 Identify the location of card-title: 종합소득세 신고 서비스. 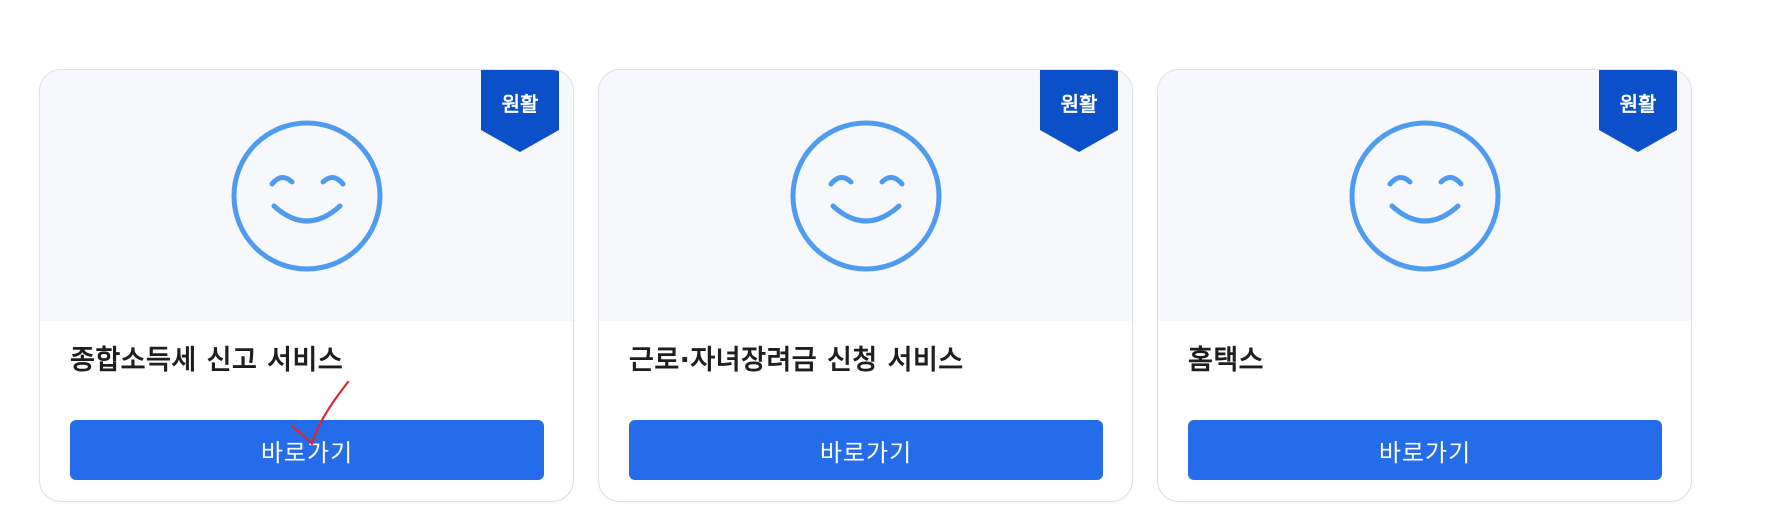
(207, 360).